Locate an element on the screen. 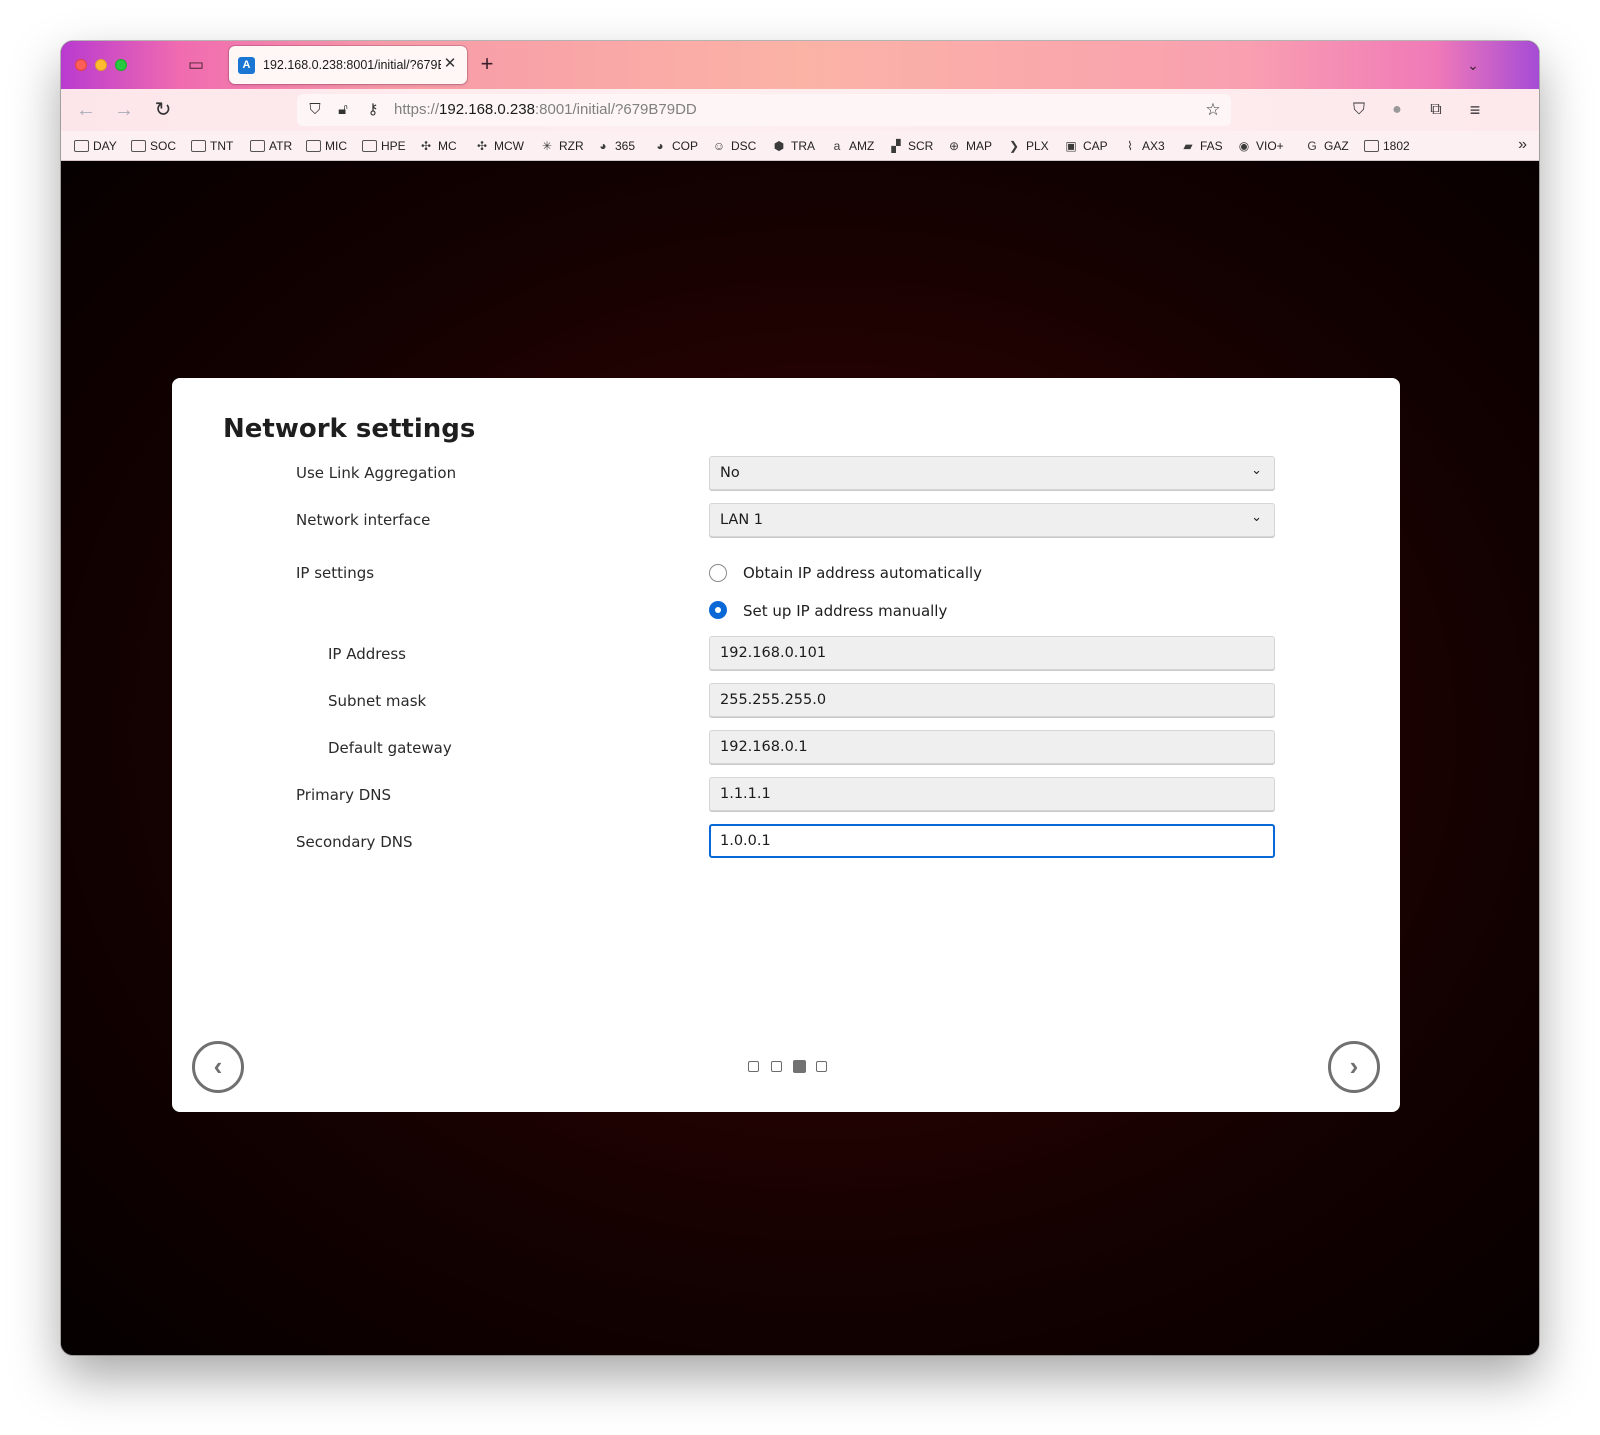 This screenshot has width=1600, height=1435. active-tab: A 192.168.0.238:8001/initial/?679B79DD ✕ is located at coordinates (348, 65).